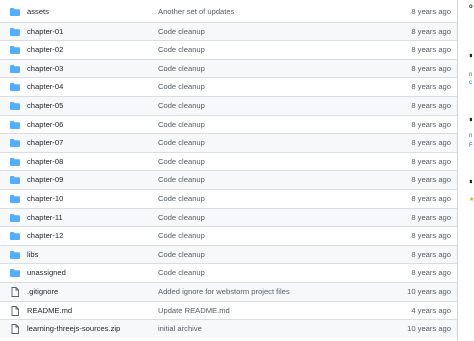  What do you see at coordinates (73, 328) in the screenshot?
I see `file-name-link: learning-threejs-sources.zip` at bounding box center [73, 328].